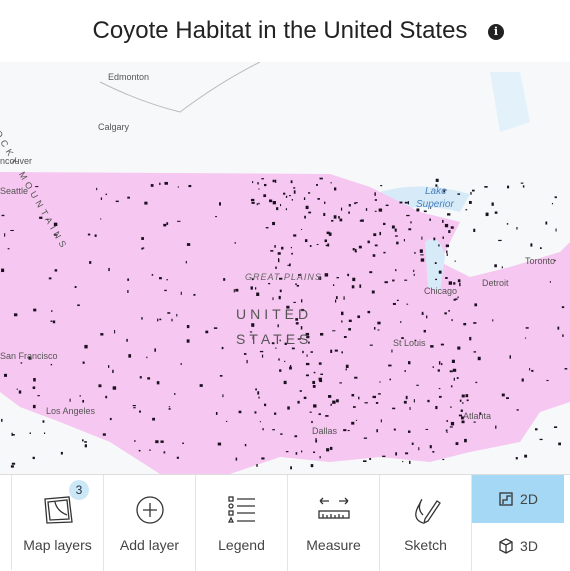  I want to click on layer-count-badge: 3, so click(79, 490).